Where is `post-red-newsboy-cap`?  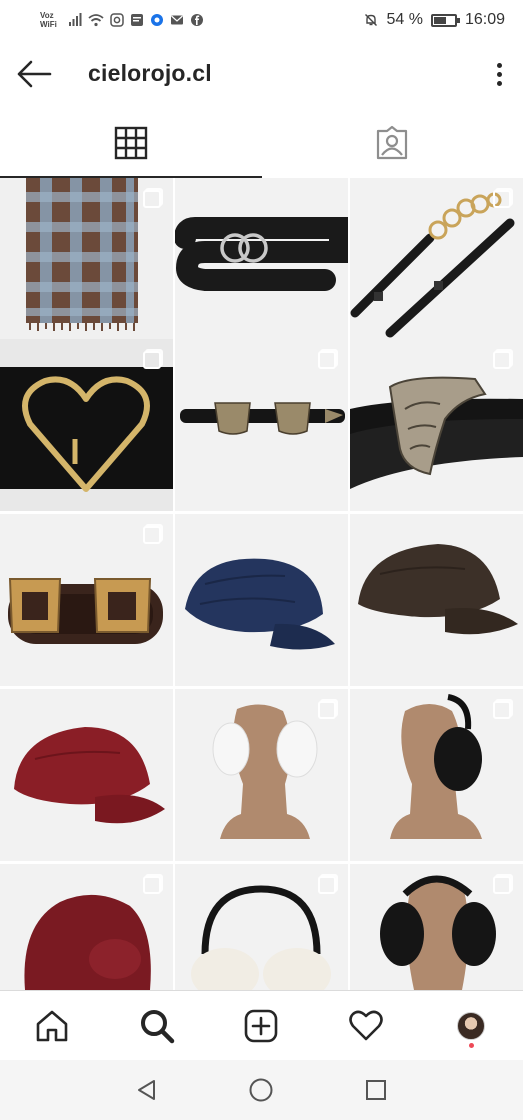
post-red-newsboy-cap is located at coordinates (86, 775).